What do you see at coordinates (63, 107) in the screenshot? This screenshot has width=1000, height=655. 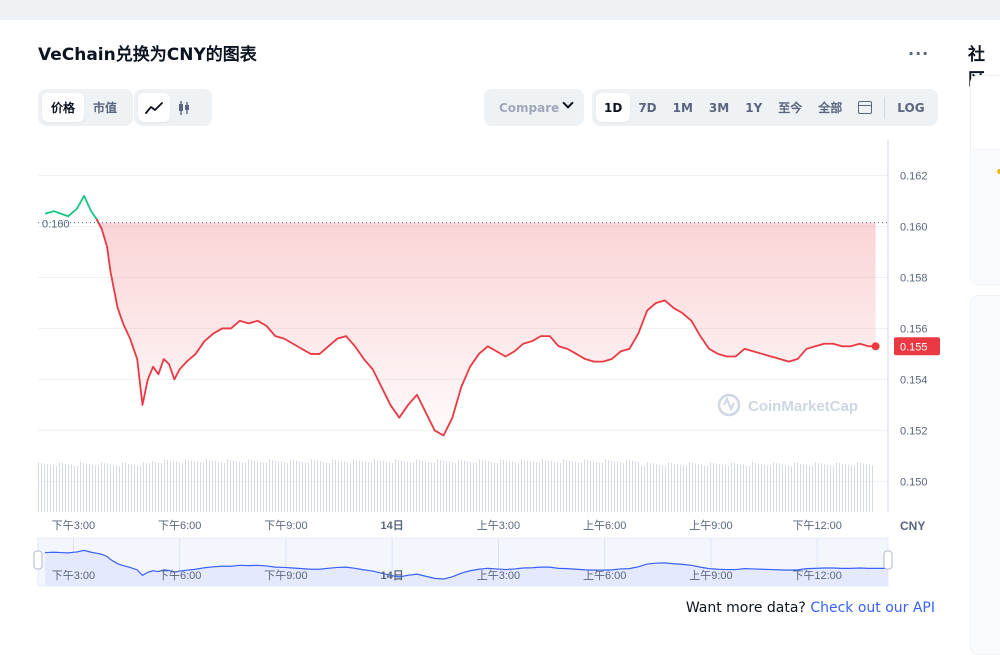 I see `tab-price: 价格` at bounding box center [63, 107].